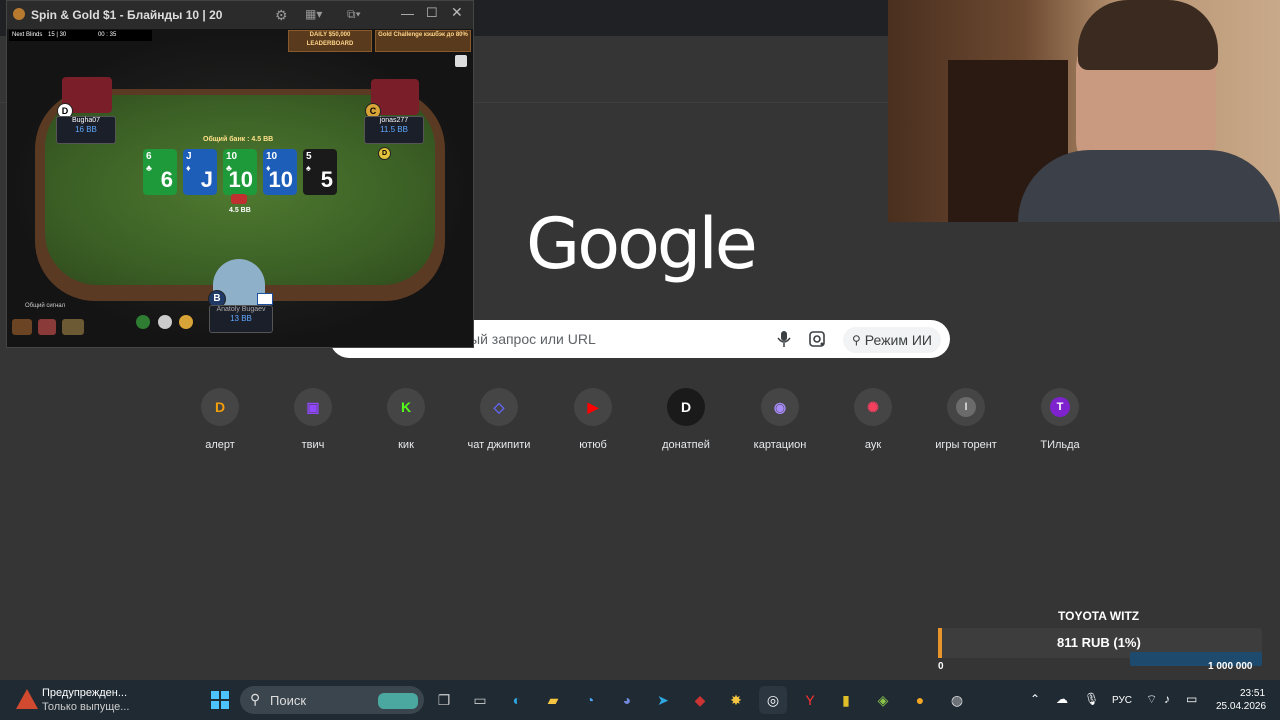 The width and height of the screenshot is (1280, 720). Describe the element at coordinates (384, 153) in the screenshot. I see `dealer-chip-icon: D` at that location.